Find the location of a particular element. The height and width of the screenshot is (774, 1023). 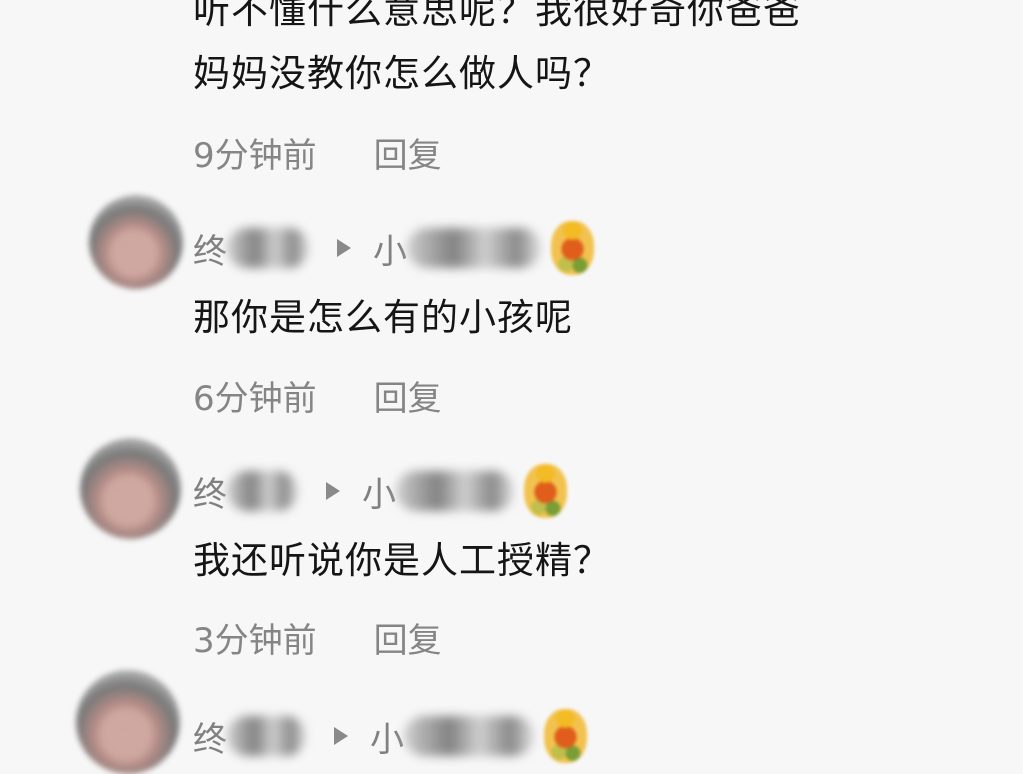

comment-text: 听不懂什么意思呢？我很好奇你爸爸 is located at coordinates (497, 16).